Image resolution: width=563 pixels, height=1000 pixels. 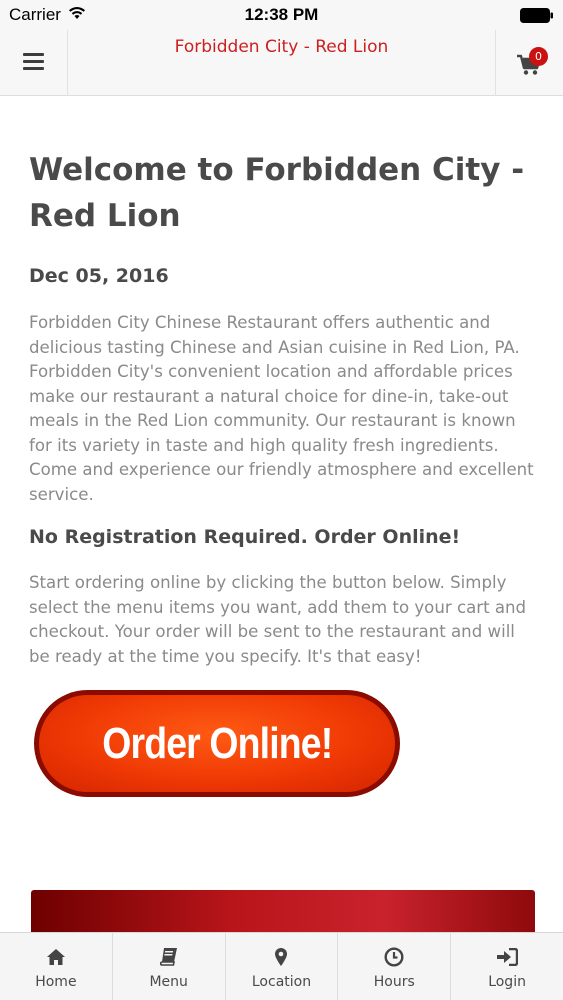 I want to click on tab-menu: Menu, so click(x=169, y=966).